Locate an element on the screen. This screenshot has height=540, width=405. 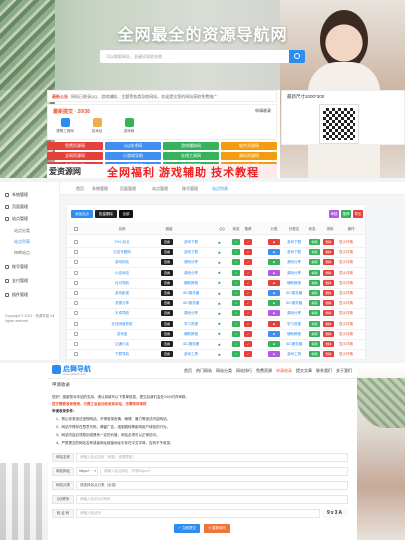
category-button: 源码资源网 is located at coordinates (249, 156).